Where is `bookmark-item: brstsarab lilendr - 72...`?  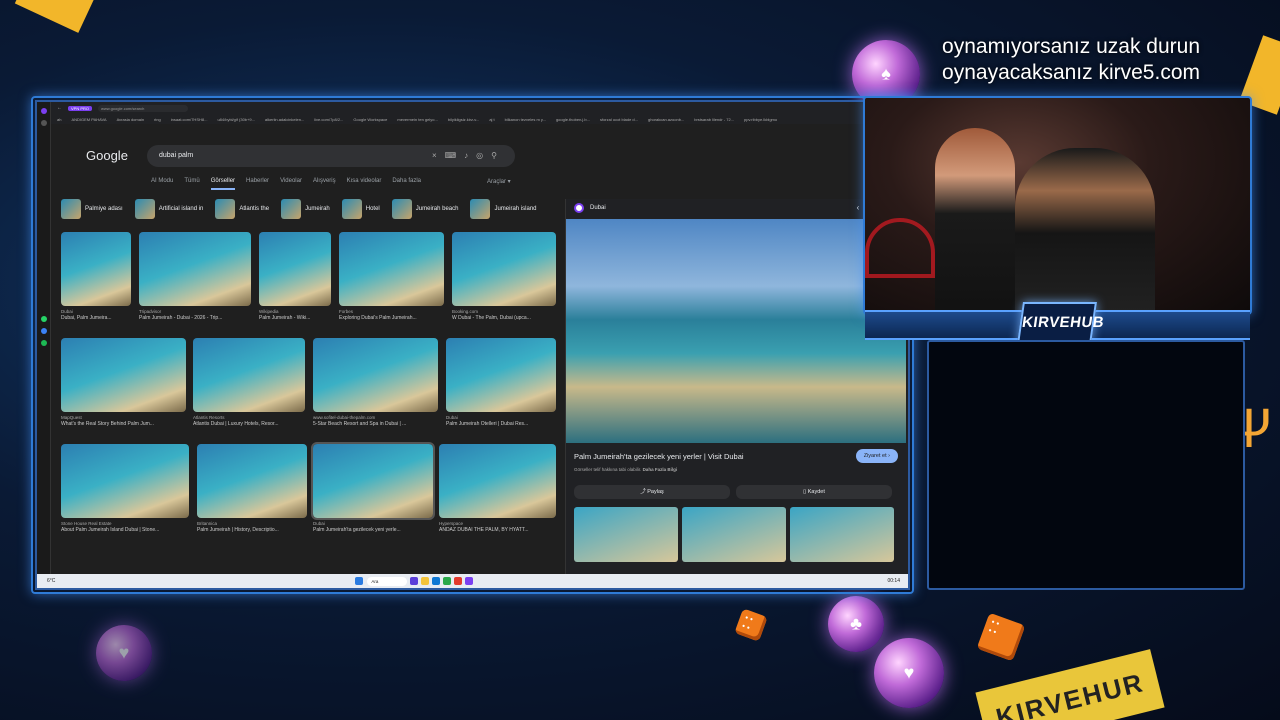
bookmark-item: brstsarab lilendr - 72... is located at coordinates (714, 119).